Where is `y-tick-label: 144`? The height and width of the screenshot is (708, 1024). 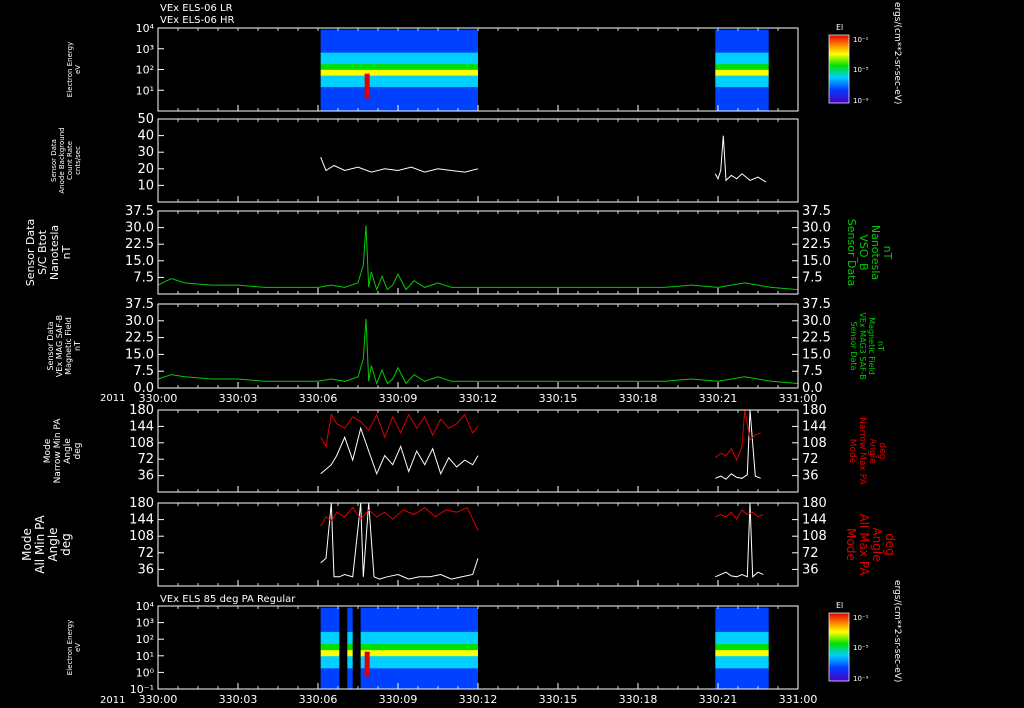
y-tick-label: 144 is located at coordinates (141, 426).